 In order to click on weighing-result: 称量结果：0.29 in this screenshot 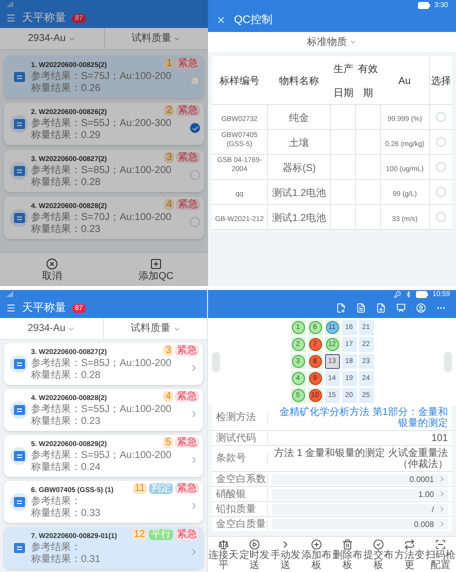, I will do `click(65, 136)`.